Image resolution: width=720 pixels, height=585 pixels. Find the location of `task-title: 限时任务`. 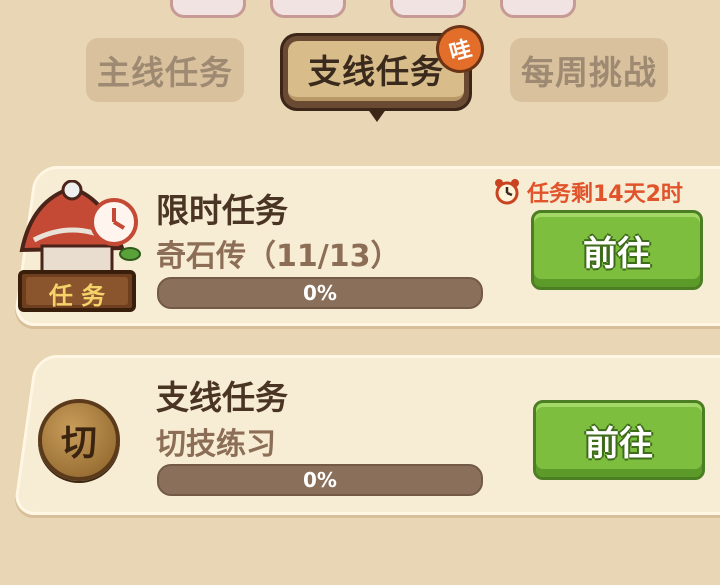

task-title: 限时任务 is located at coordinates (222, 210).